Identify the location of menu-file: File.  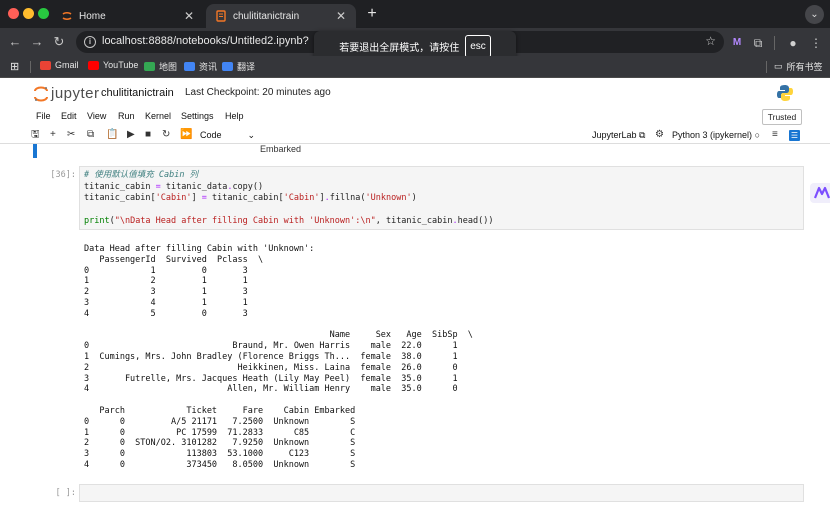
(43, 116).